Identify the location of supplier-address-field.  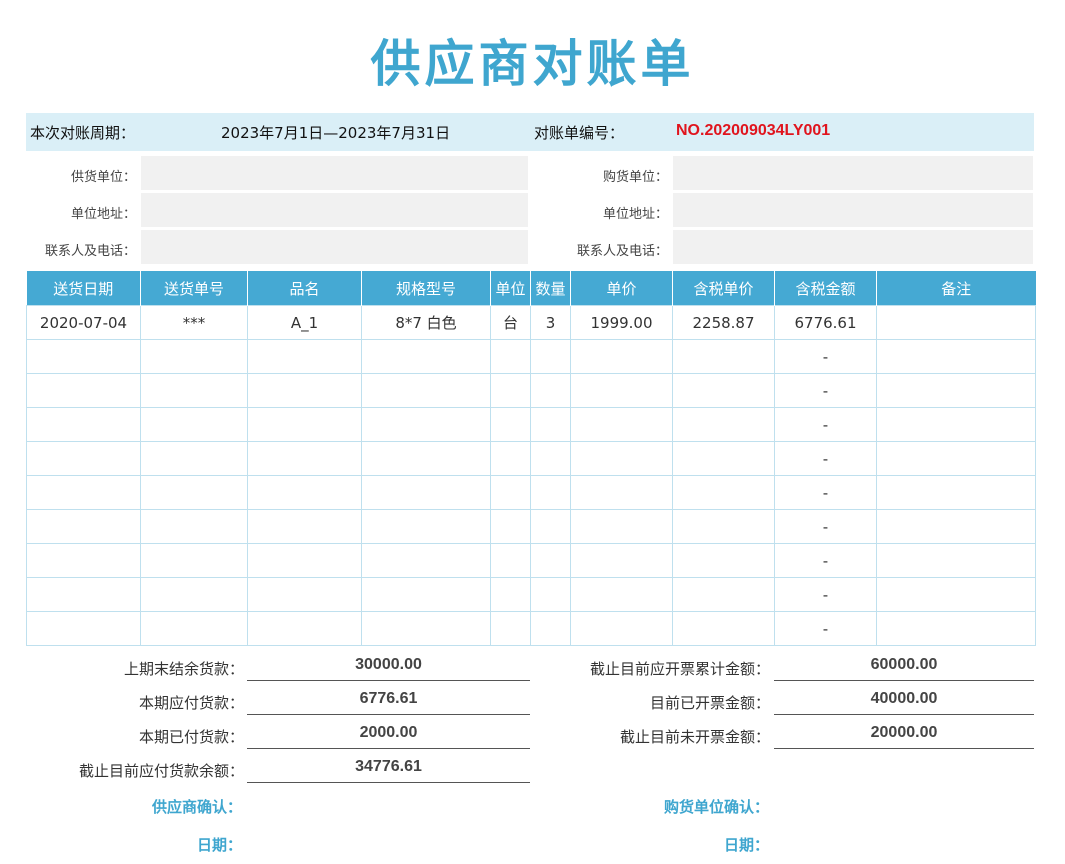
(334, 210).